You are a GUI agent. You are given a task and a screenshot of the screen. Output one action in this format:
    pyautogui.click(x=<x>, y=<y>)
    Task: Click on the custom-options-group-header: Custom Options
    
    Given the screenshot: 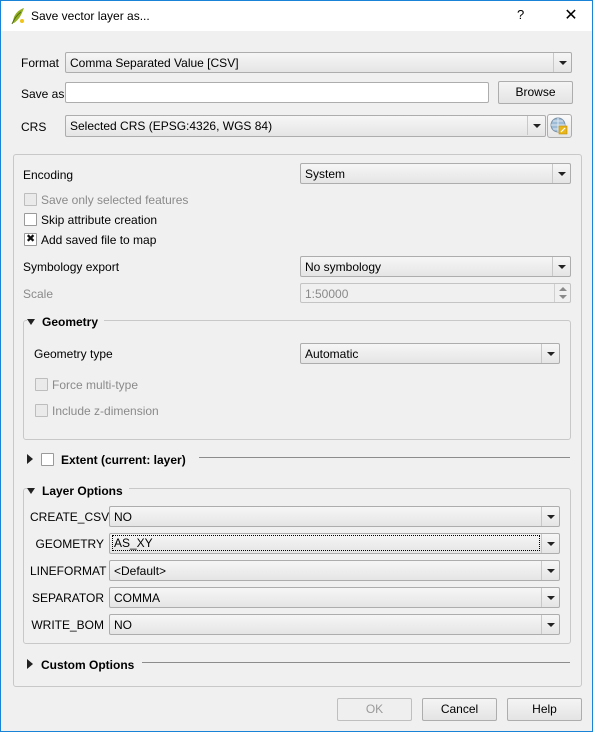 What is the action you would take?
    pyautogui.click(x=84, y=665)
    